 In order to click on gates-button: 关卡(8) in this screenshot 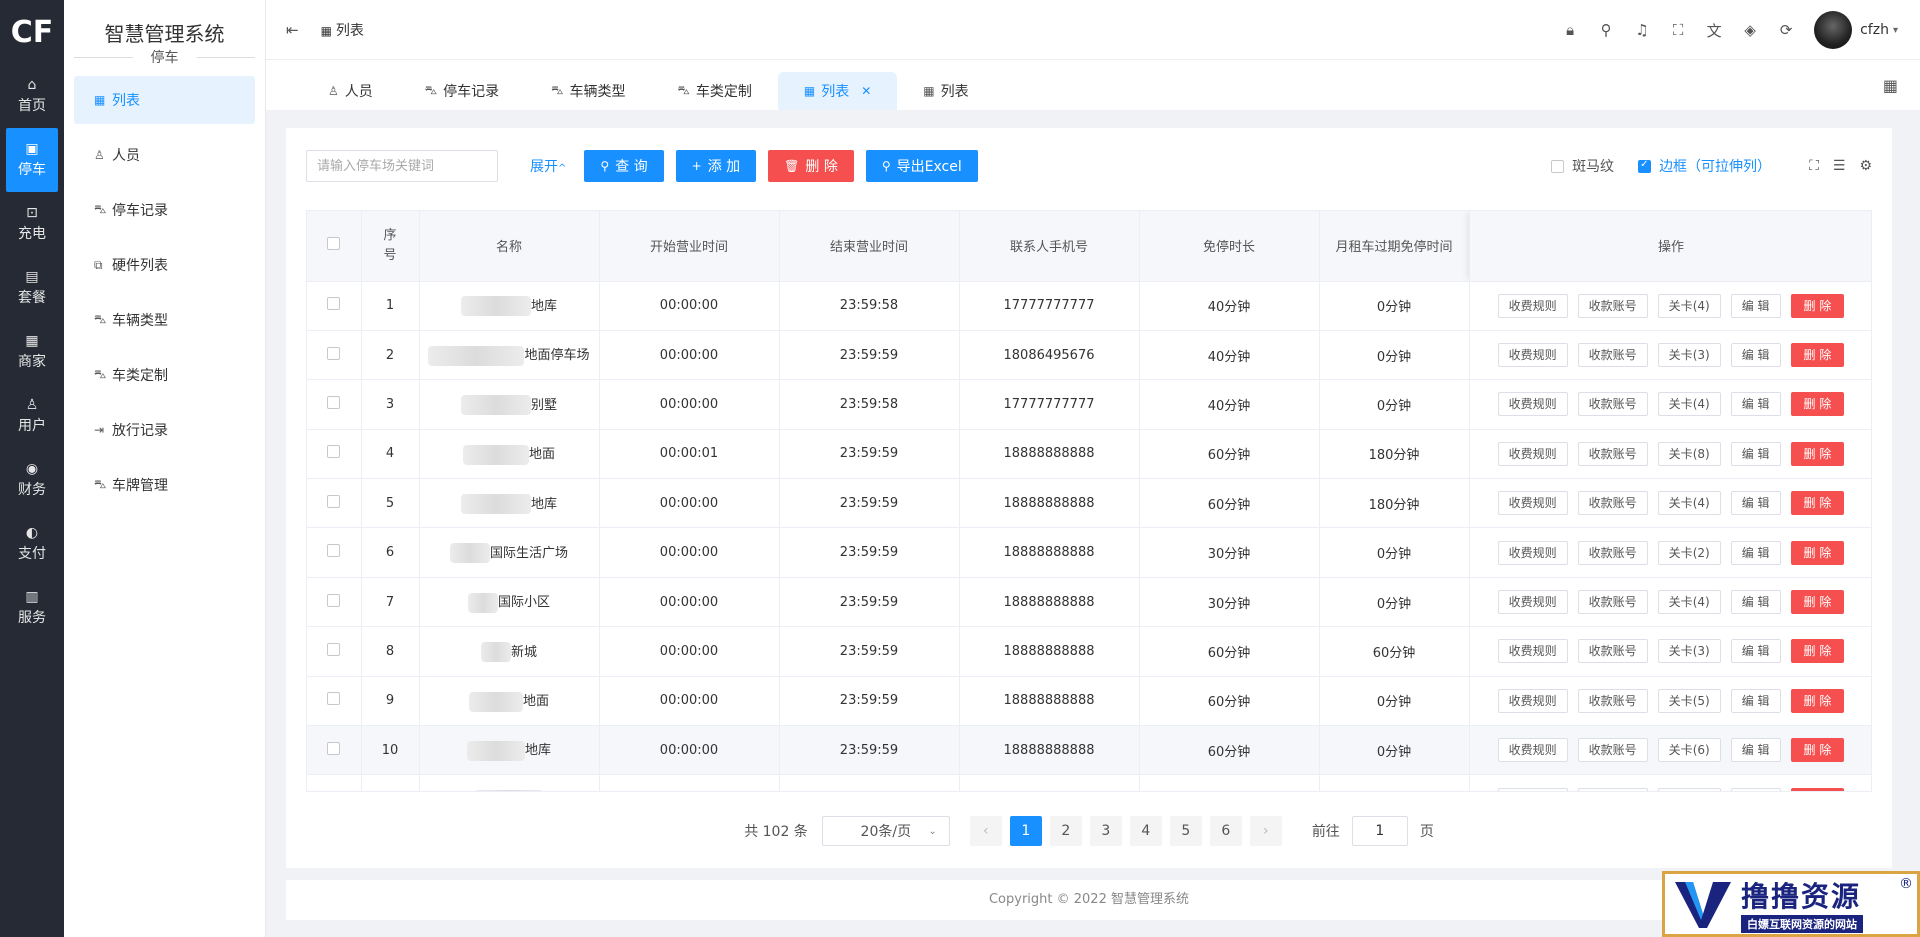, I will do `click(1689, 453)`.